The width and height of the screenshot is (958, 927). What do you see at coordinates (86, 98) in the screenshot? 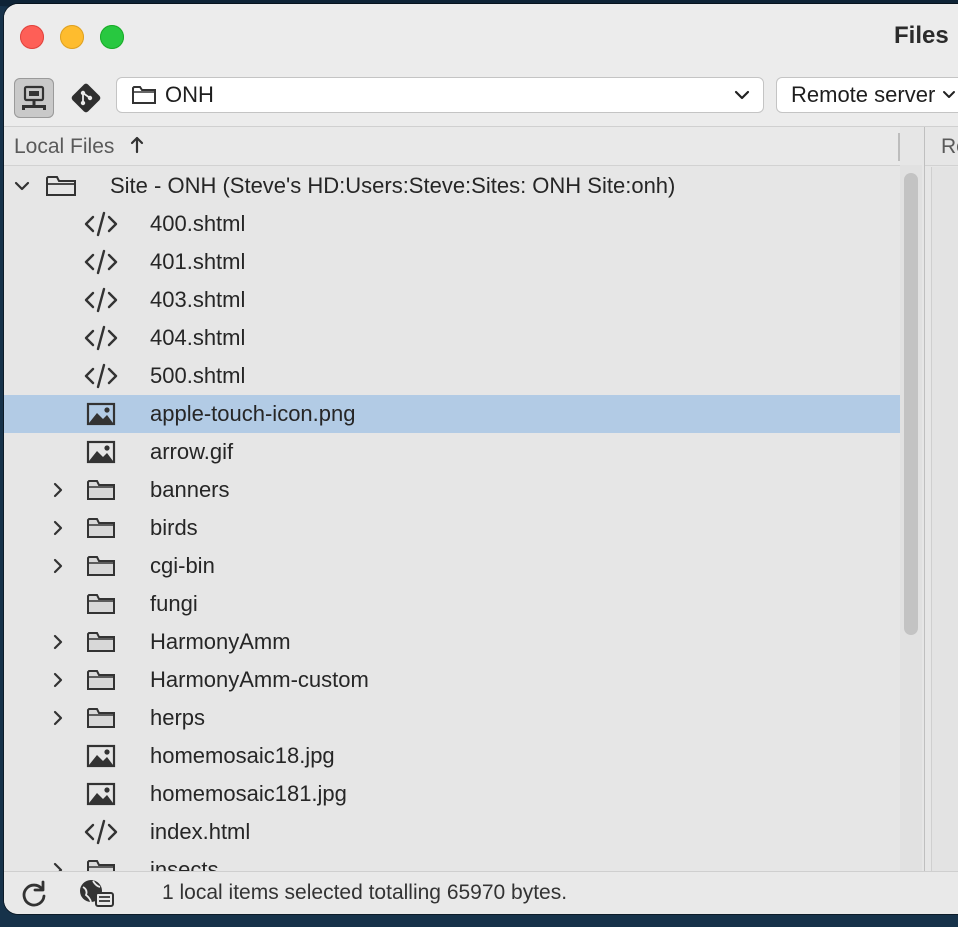
I see `git-button` at bounding box center [86, 98].